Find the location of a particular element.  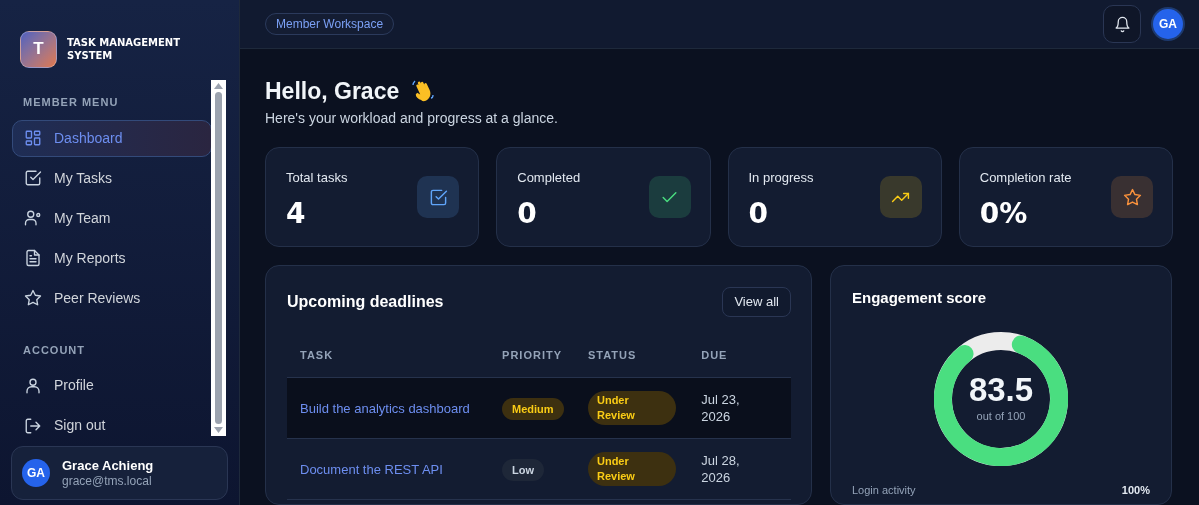

priority-tag: Medium is located at coordinates (533, 409).